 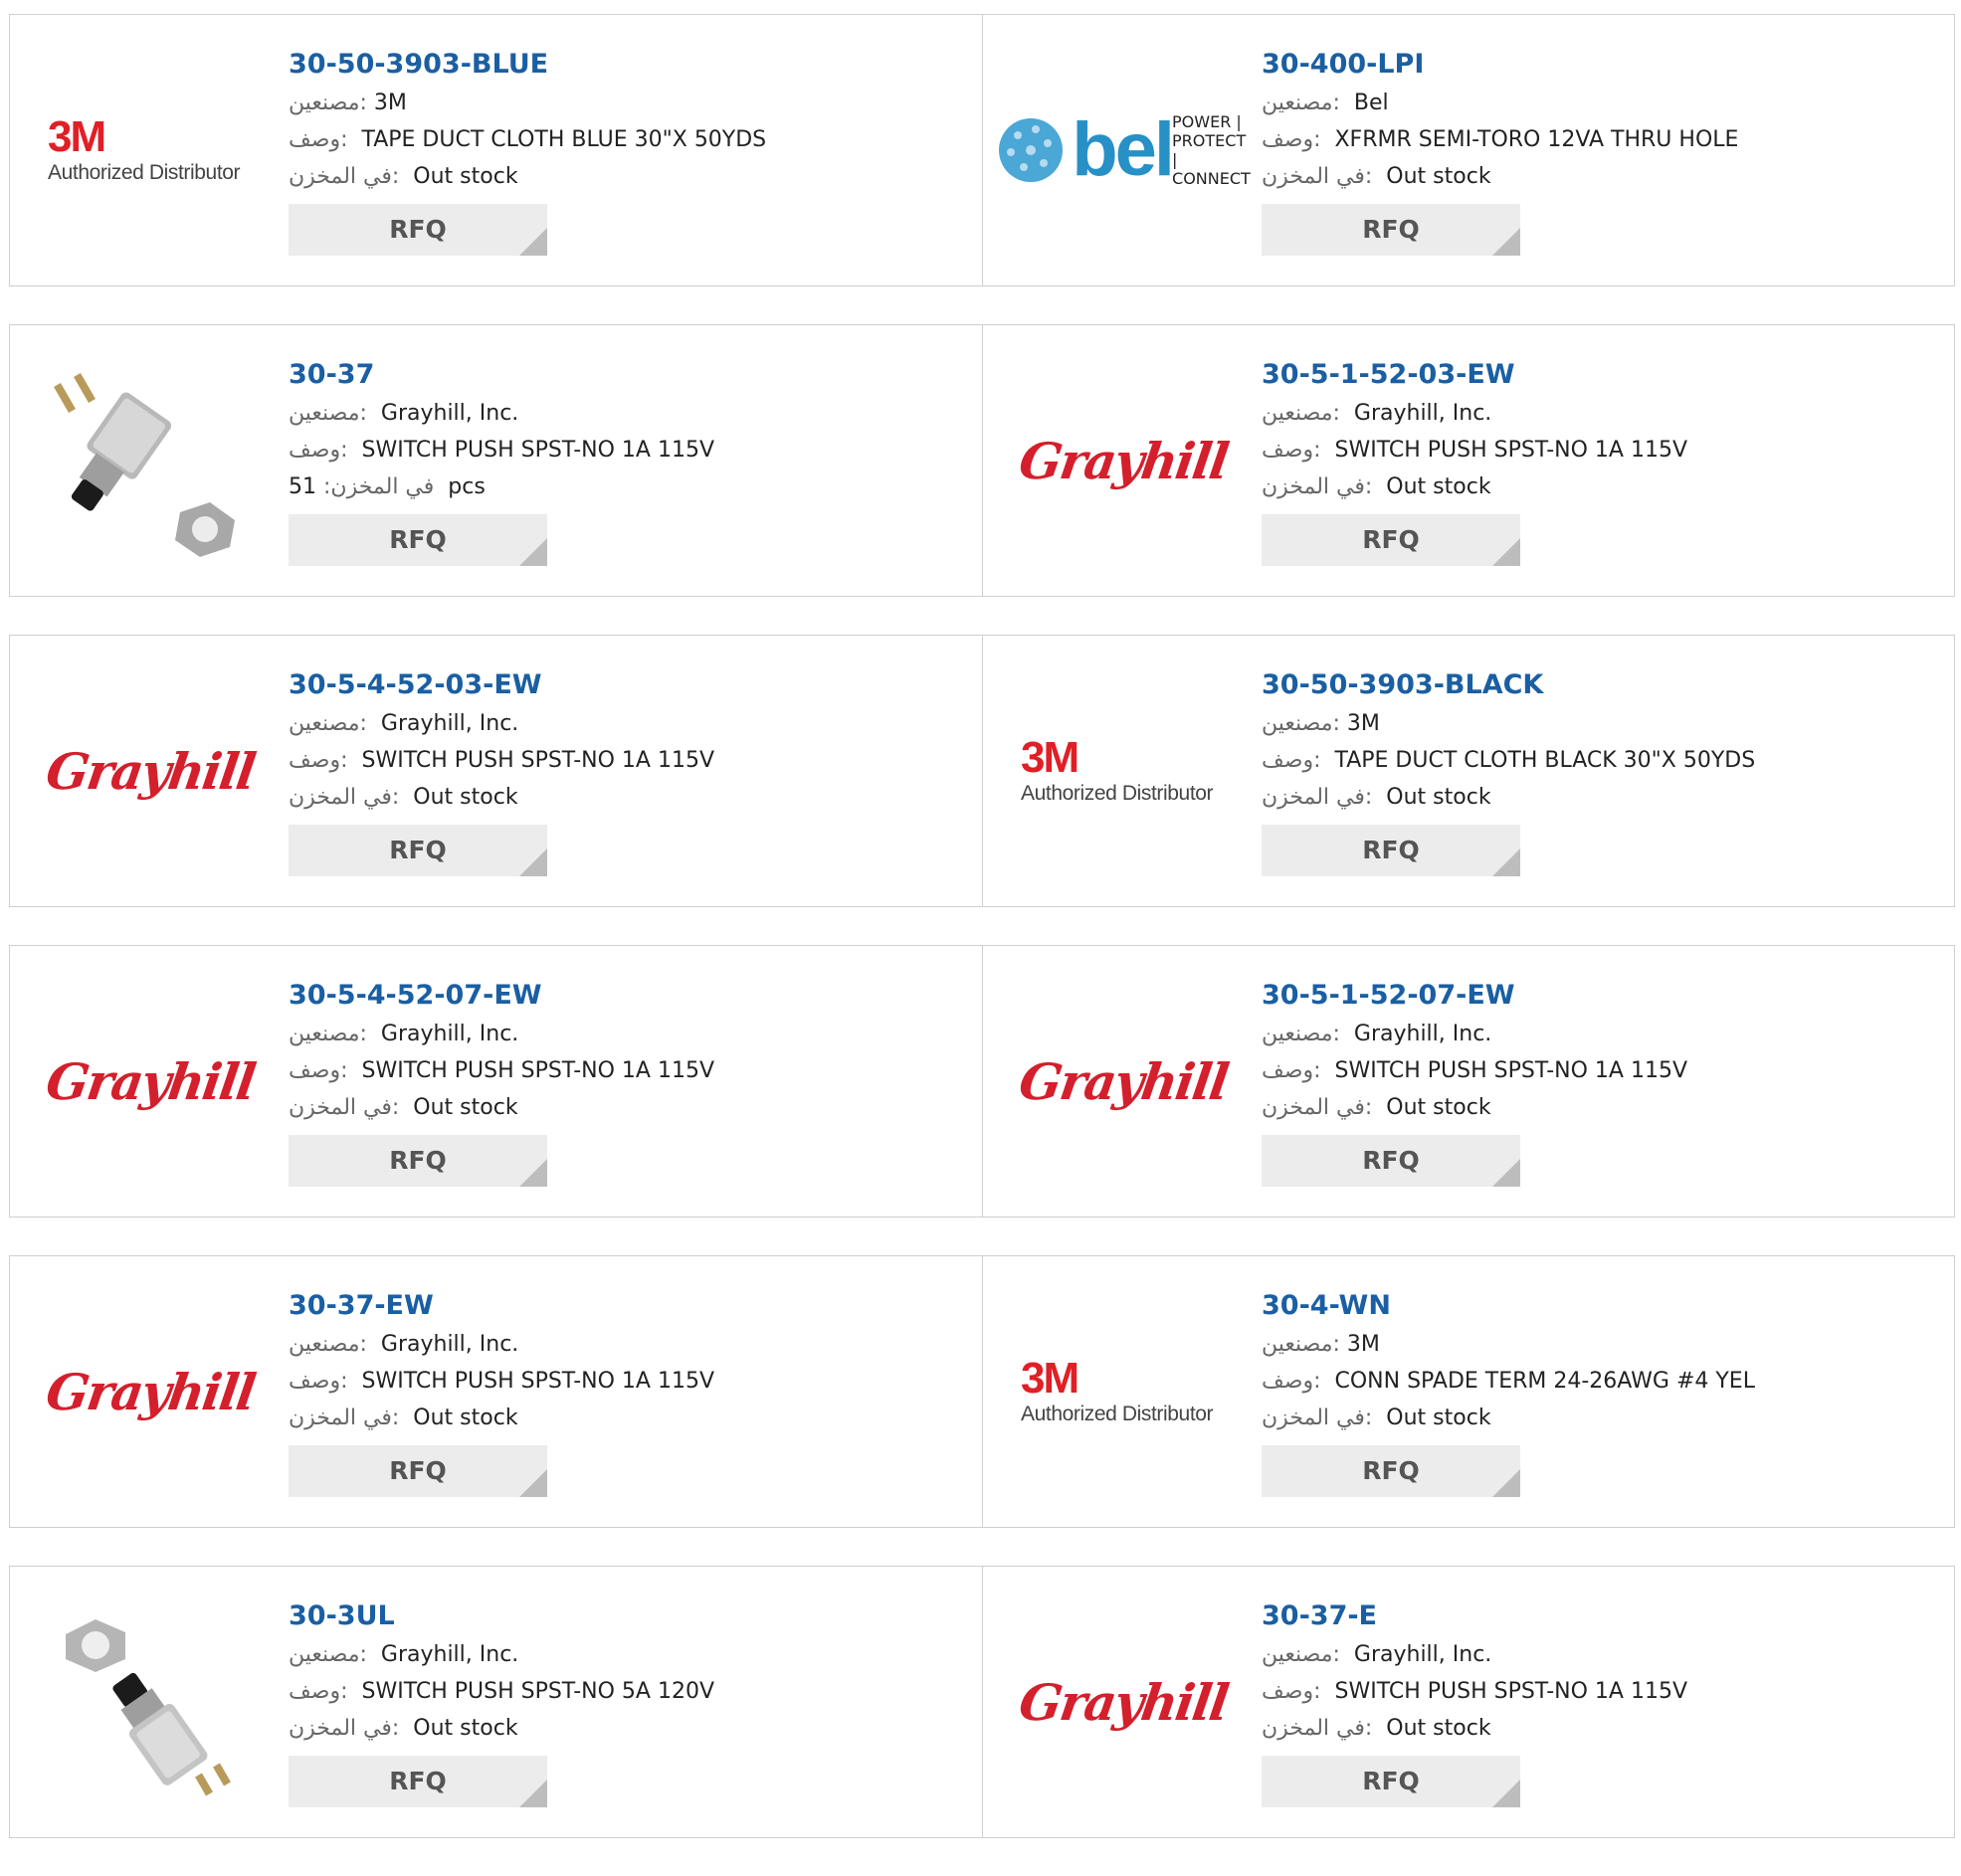 What do you see at coordinates (1536, 139) in the screenshot?
I see `description-value: XFRMR SEMI-TORO 12VA THRU HOLE` at bounding box center [1536, 139].